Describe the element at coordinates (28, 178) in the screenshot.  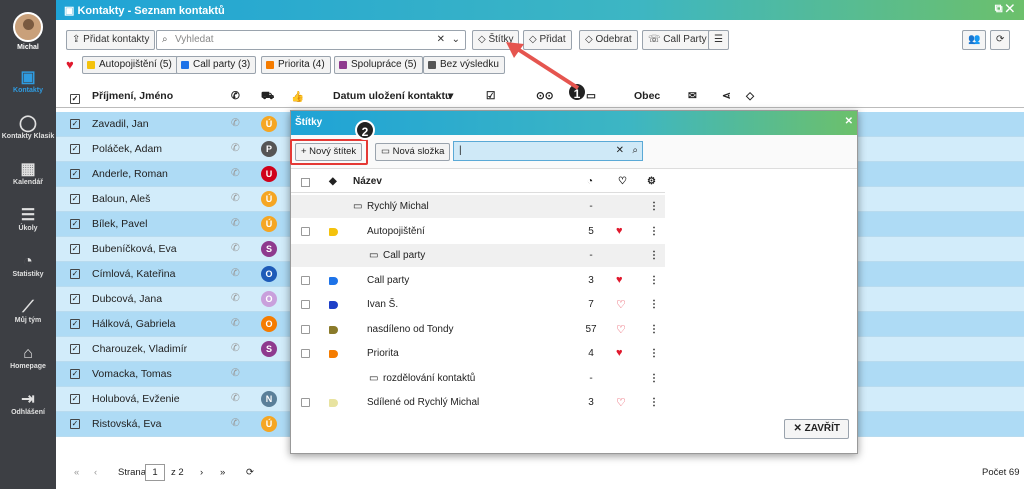
I see `sidebar-item-2: ▦ Kalendář` at that location.